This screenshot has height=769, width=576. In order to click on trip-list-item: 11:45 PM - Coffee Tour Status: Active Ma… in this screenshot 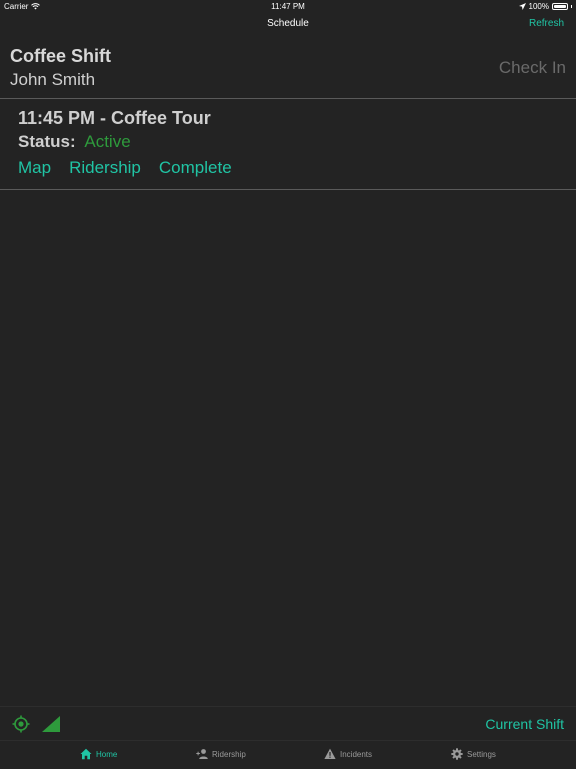, I will do `click(288, 144)`.